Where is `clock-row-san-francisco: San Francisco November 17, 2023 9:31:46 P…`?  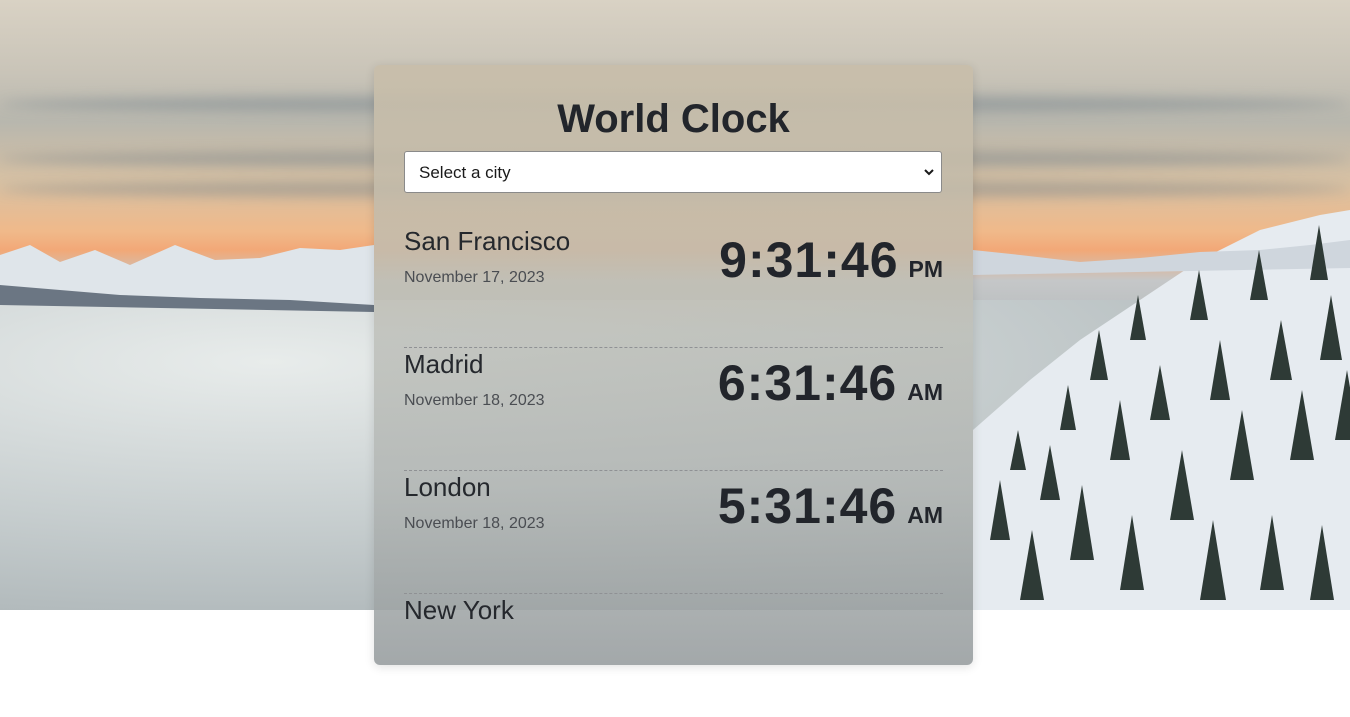
clock-row-san-francisco: San Francisco November 17, 2023 9:31:46 P… is located at coordinates (673, 286).